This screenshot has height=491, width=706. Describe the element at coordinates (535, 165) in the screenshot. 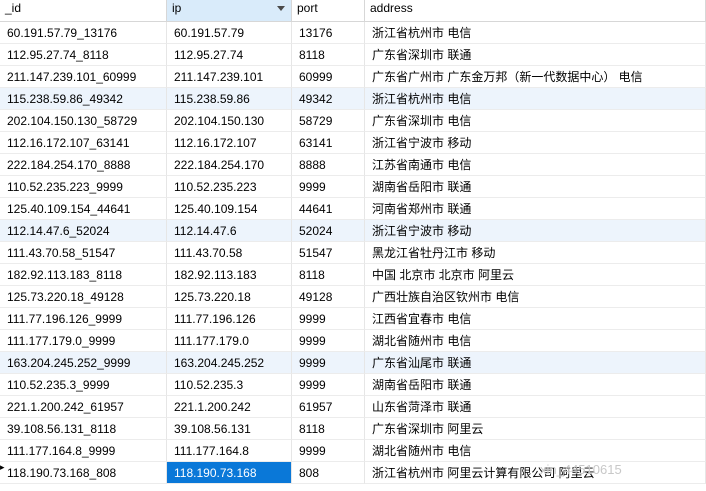

I see `cell-address: 江苏省南通市 电信` at that location.